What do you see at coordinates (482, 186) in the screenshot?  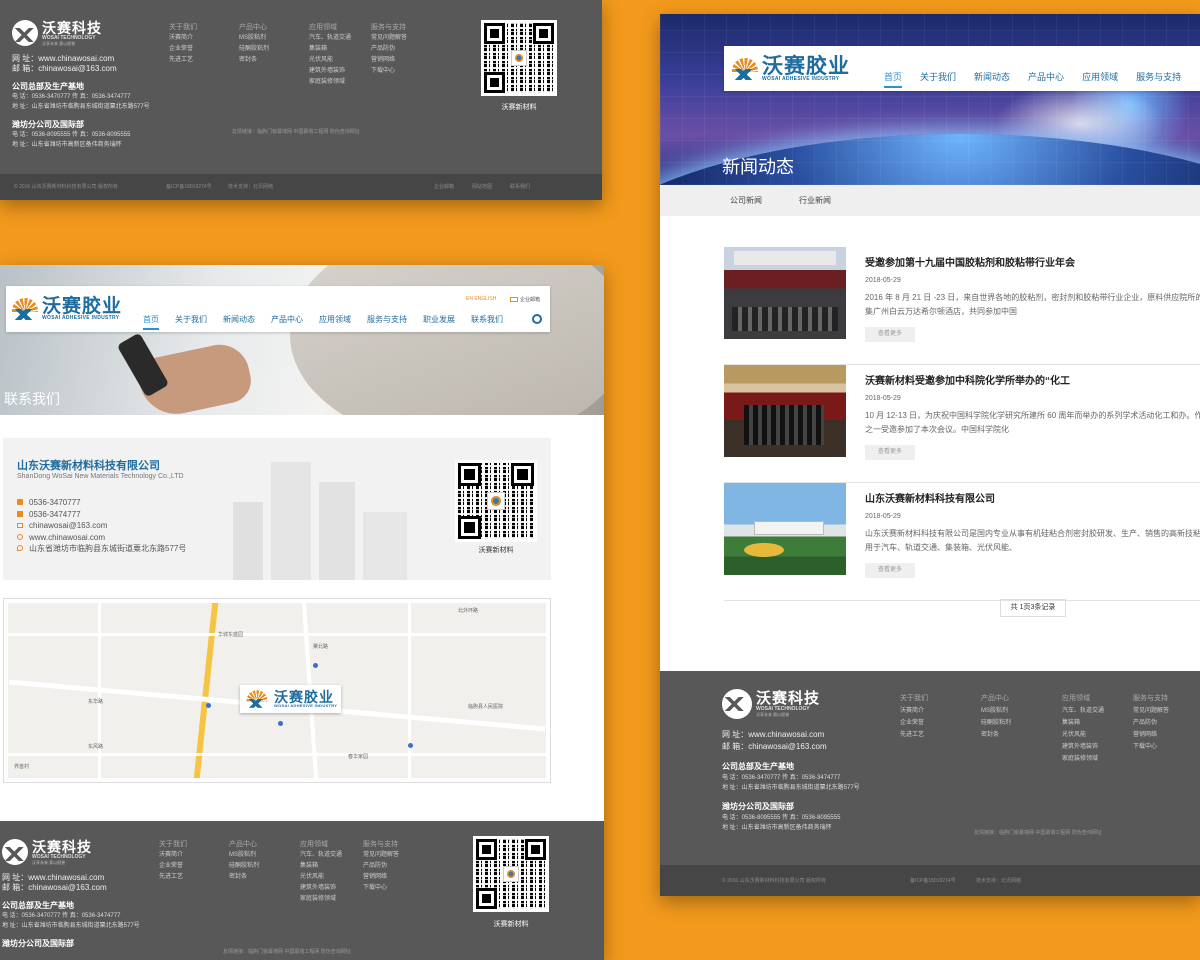 I see `footer-bottom-link: 网站地图` at bounding box center [482, 186].